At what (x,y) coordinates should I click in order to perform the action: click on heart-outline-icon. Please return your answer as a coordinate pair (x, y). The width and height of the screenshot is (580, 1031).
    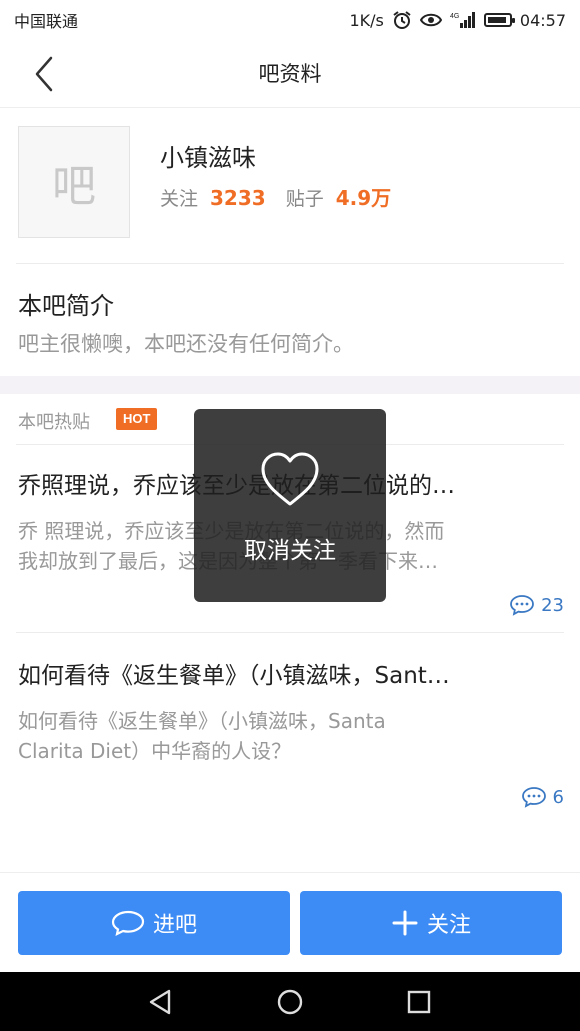
    Looking at the image, I should click on (290, 479).